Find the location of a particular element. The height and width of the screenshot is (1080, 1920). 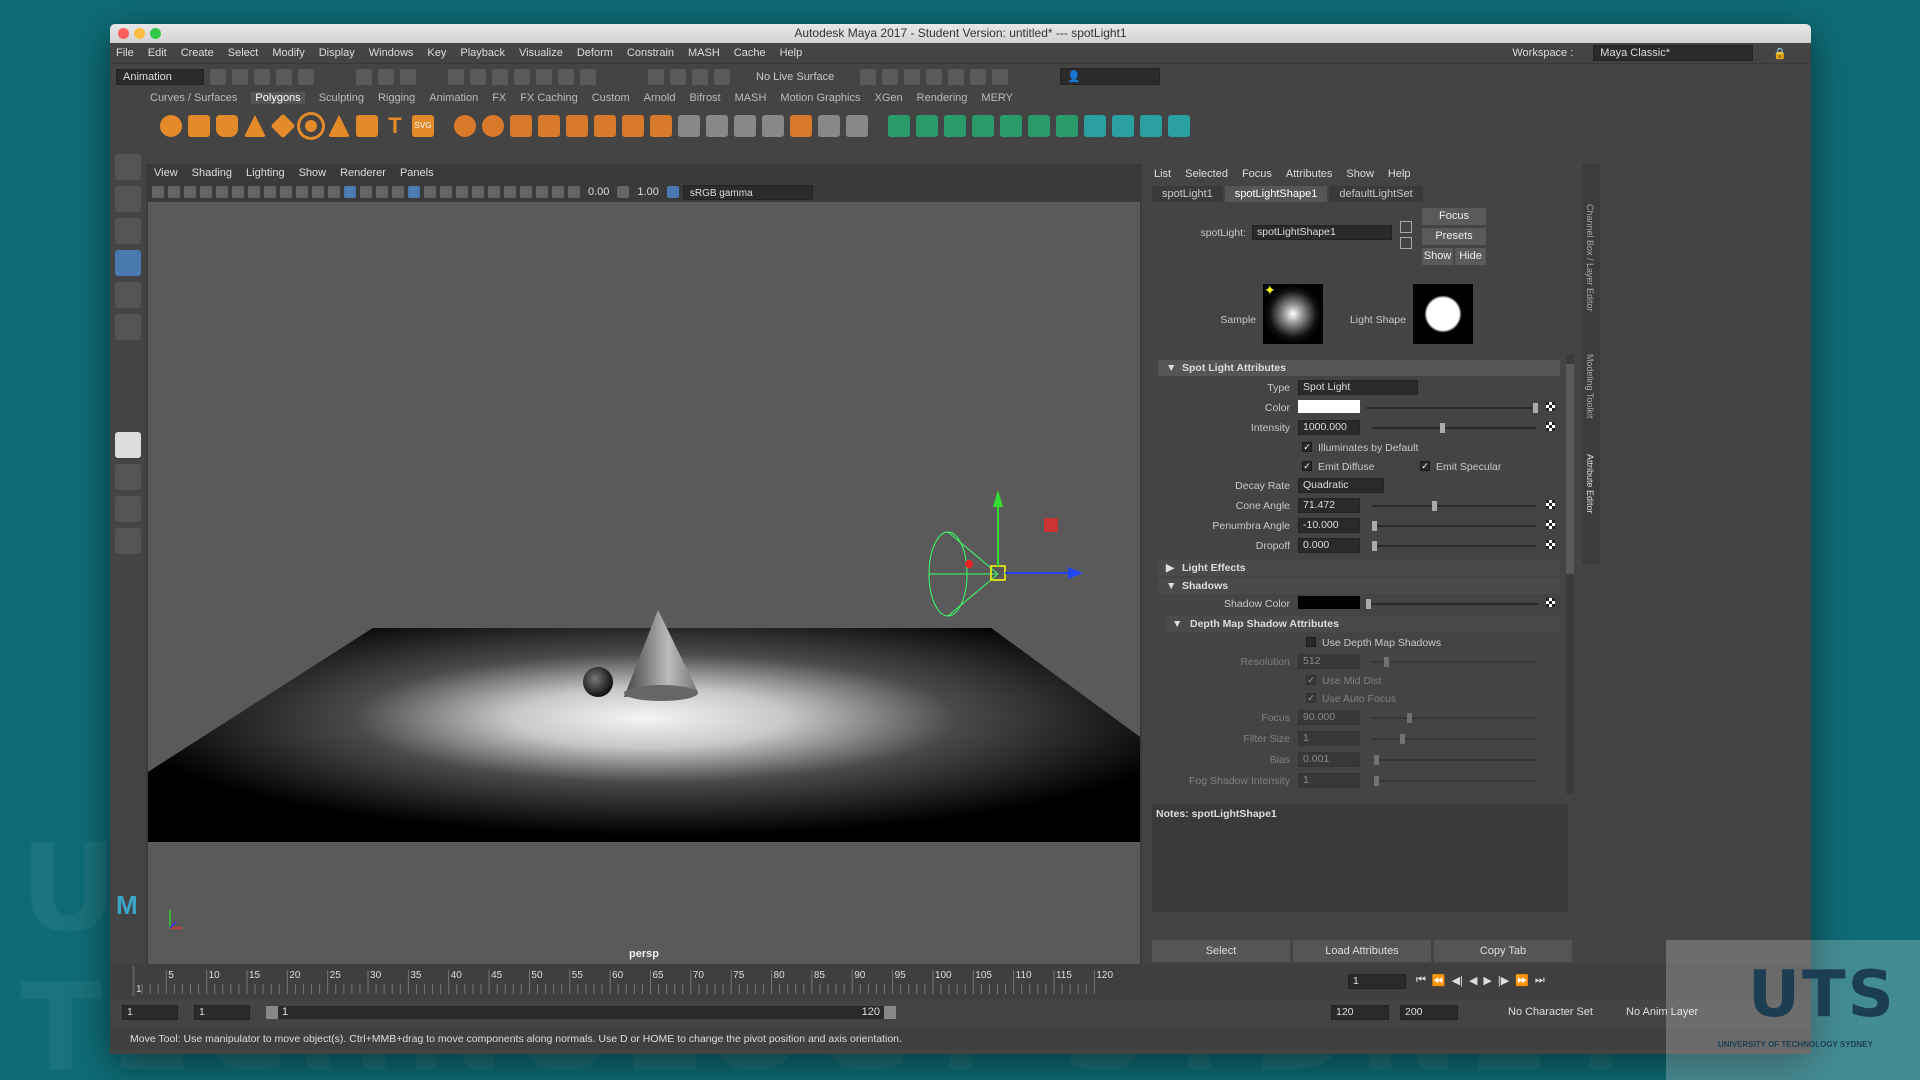

anti-aliasing-icon is located at coordinates (478, 192).